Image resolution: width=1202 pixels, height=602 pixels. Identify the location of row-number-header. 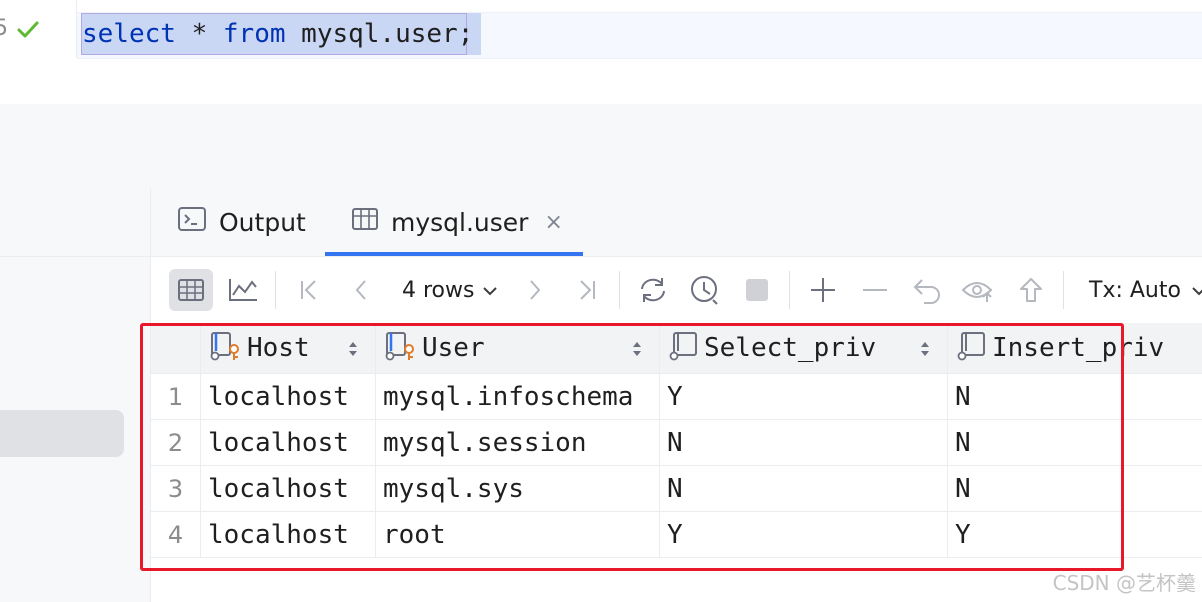
(176, 348).